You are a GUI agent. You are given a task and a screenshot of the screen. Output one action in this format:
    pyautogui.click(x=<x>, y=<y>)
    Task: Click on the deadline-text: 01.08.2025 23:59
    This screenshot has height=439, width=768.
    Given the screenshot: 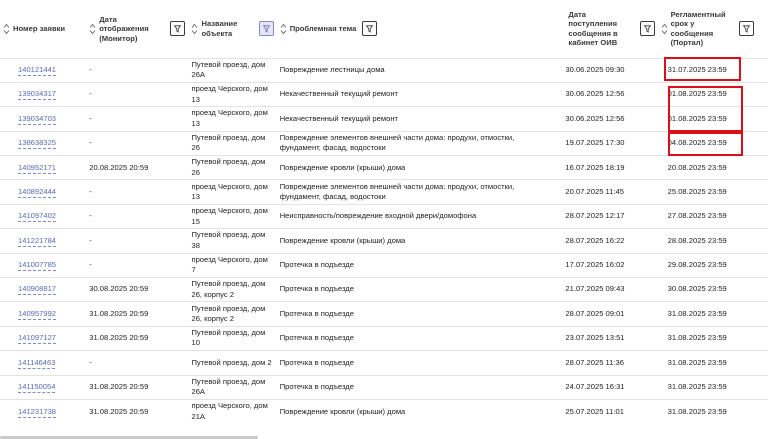 What is the action you would take?
    pyautogui.click(x=697, y=94)
    